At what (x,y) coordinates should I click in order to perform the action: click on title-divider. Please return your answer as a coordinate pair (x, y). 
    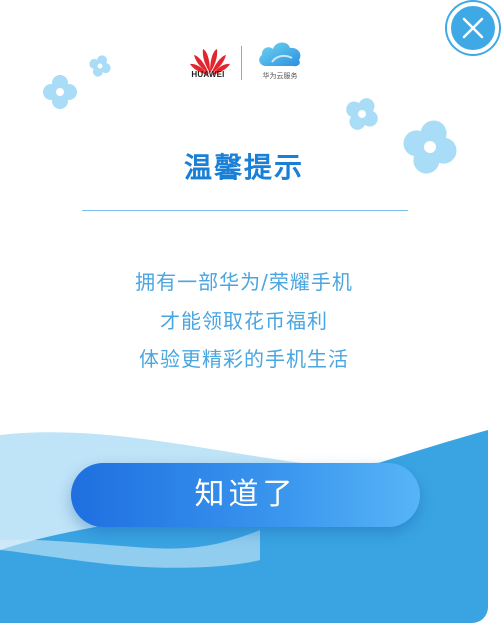
    Looking at the image, I should click on (245, 210).